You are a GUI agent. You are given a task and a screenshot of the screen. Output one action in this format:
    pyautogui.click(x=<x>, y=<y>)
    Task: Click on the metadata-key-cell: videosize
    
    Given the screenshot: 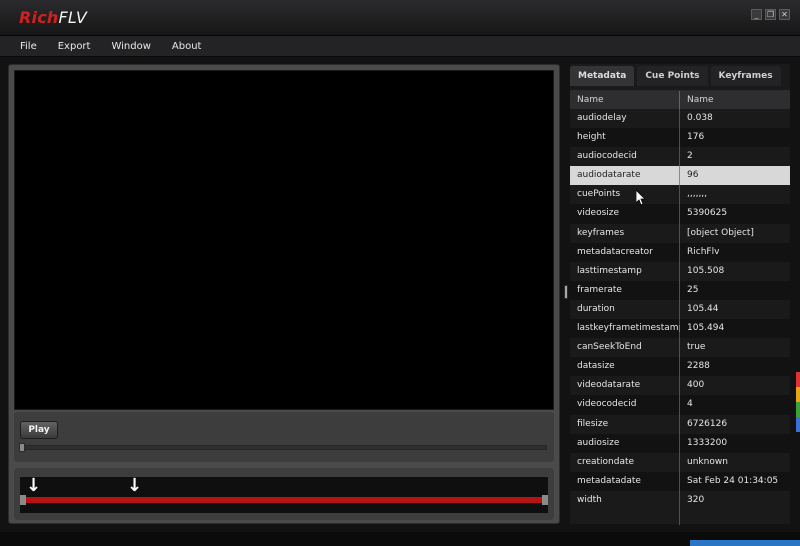 What is the action you would take?
    pyautogui.click(x=598, y=213)
    